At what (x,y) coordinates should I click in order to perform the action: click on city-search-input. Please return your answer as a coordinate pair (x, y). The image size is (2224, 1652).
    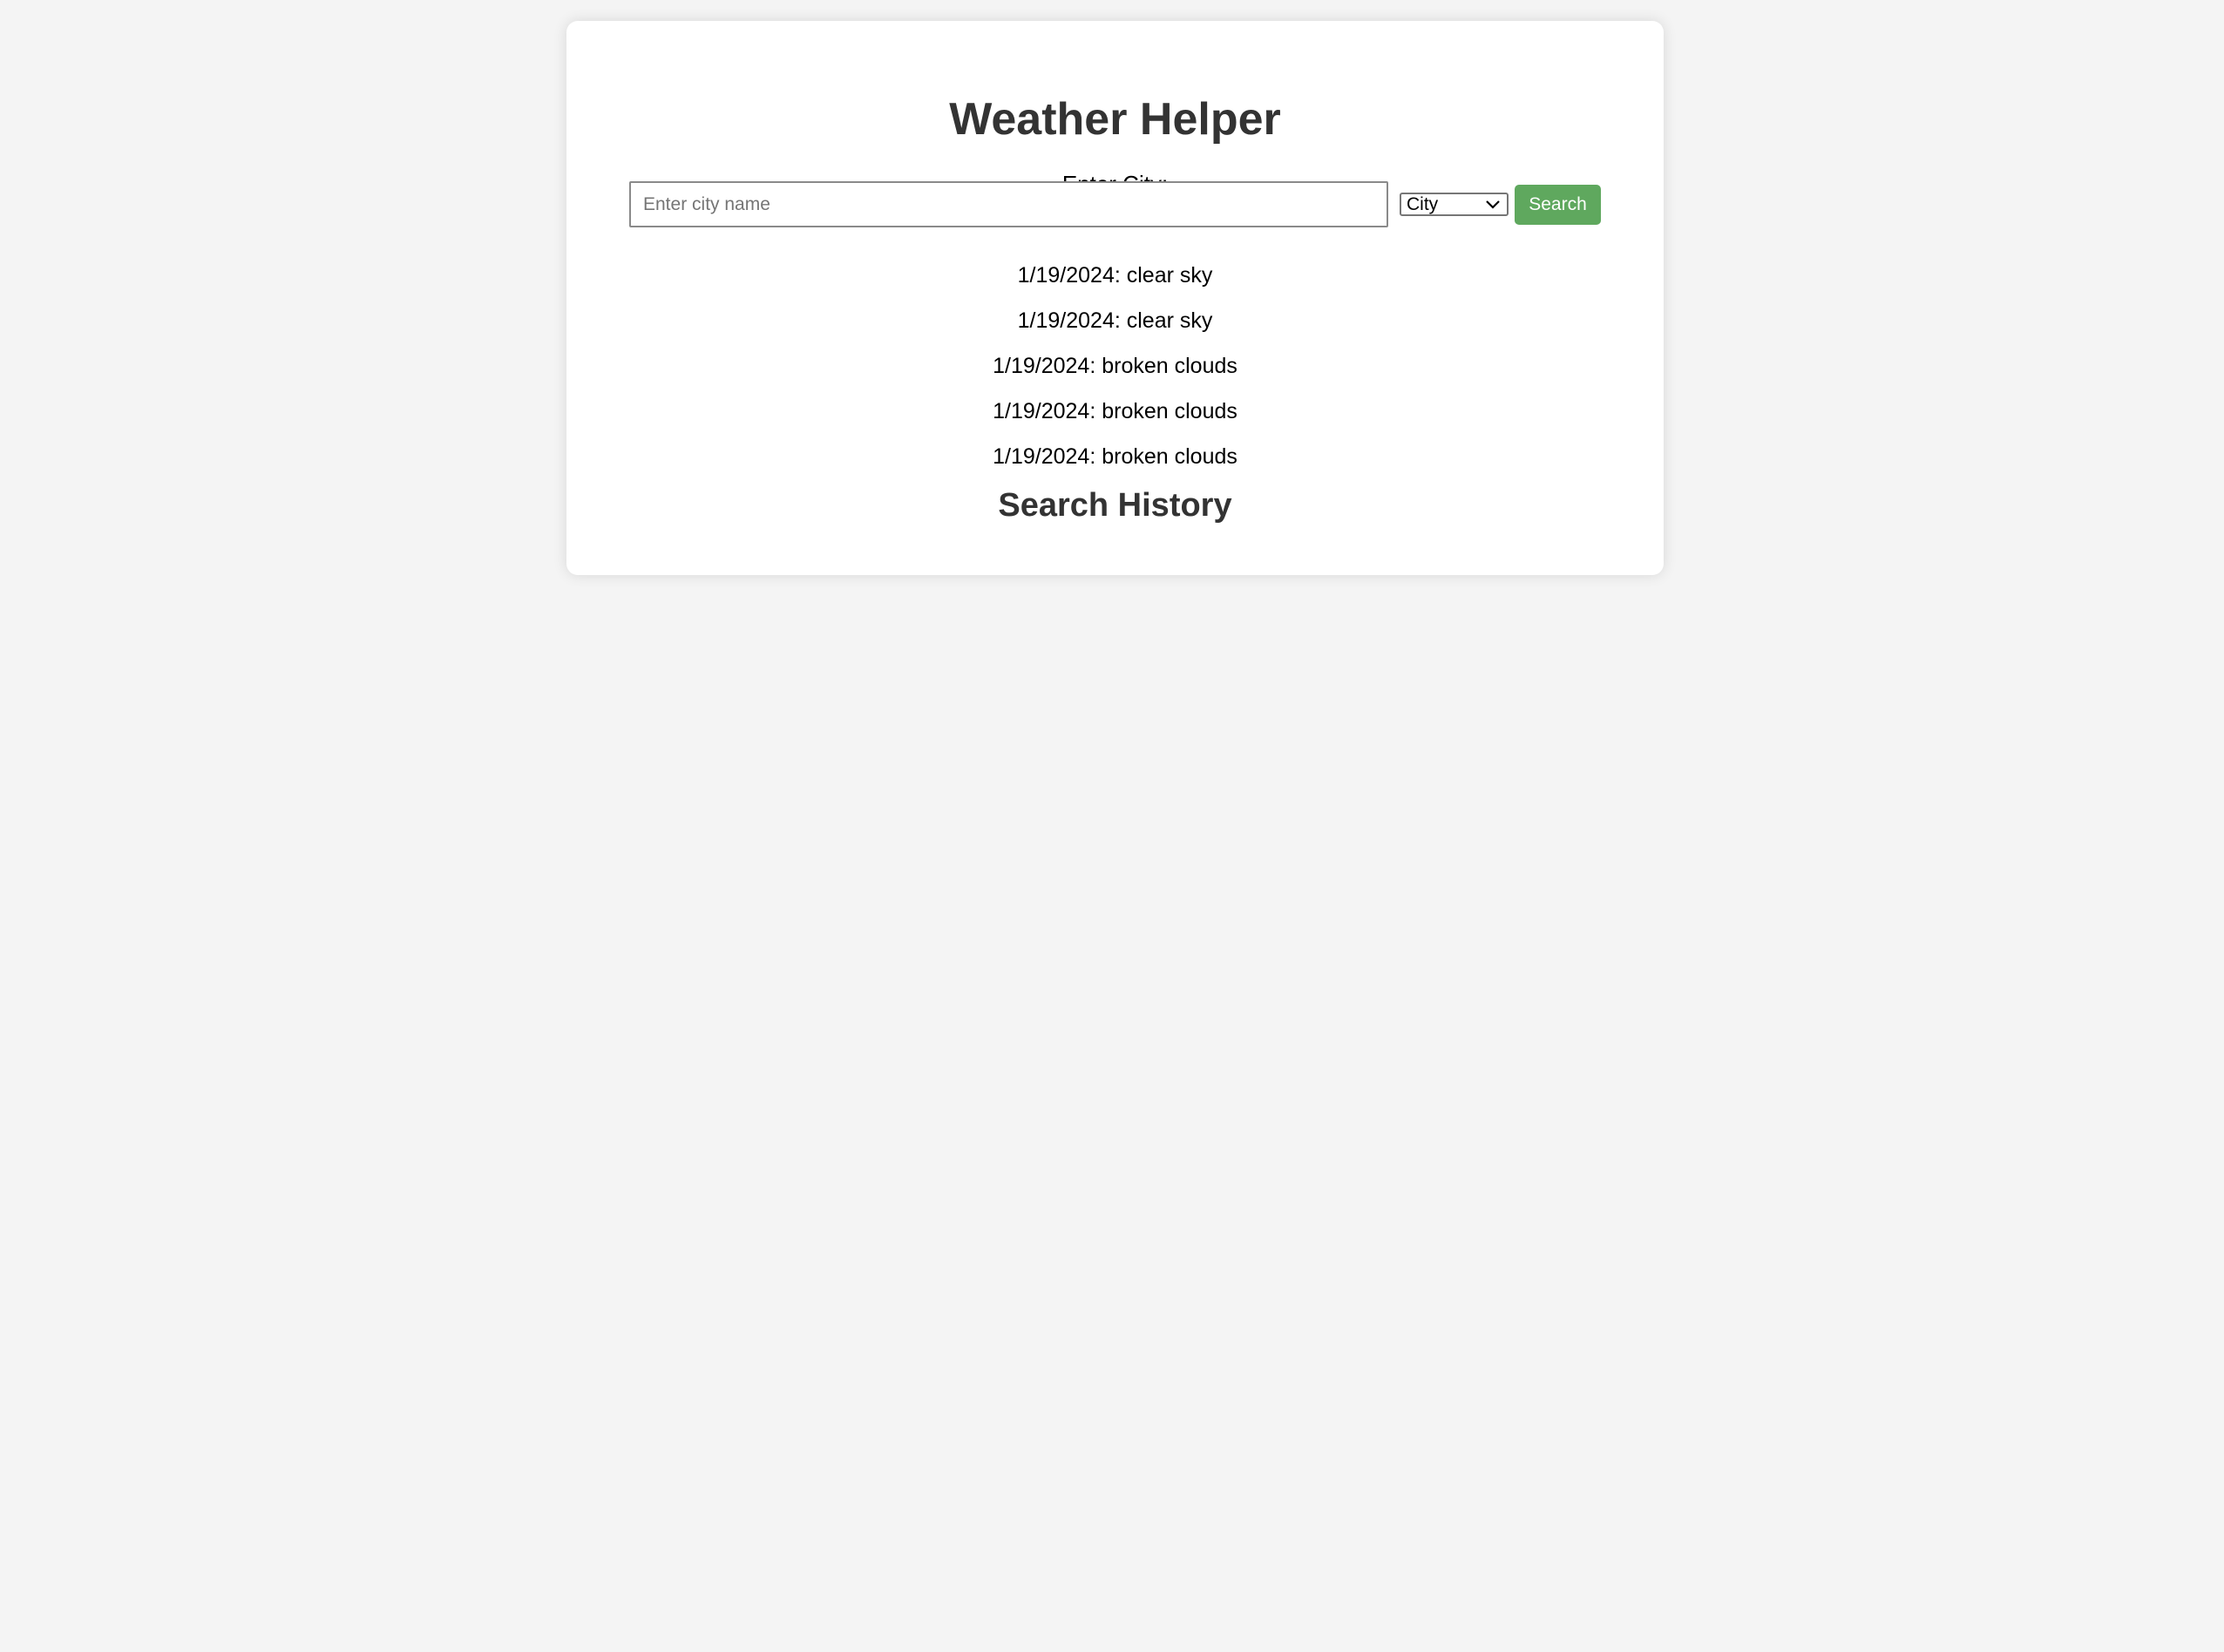
    Looking at the image, I should click on (1008, 204).